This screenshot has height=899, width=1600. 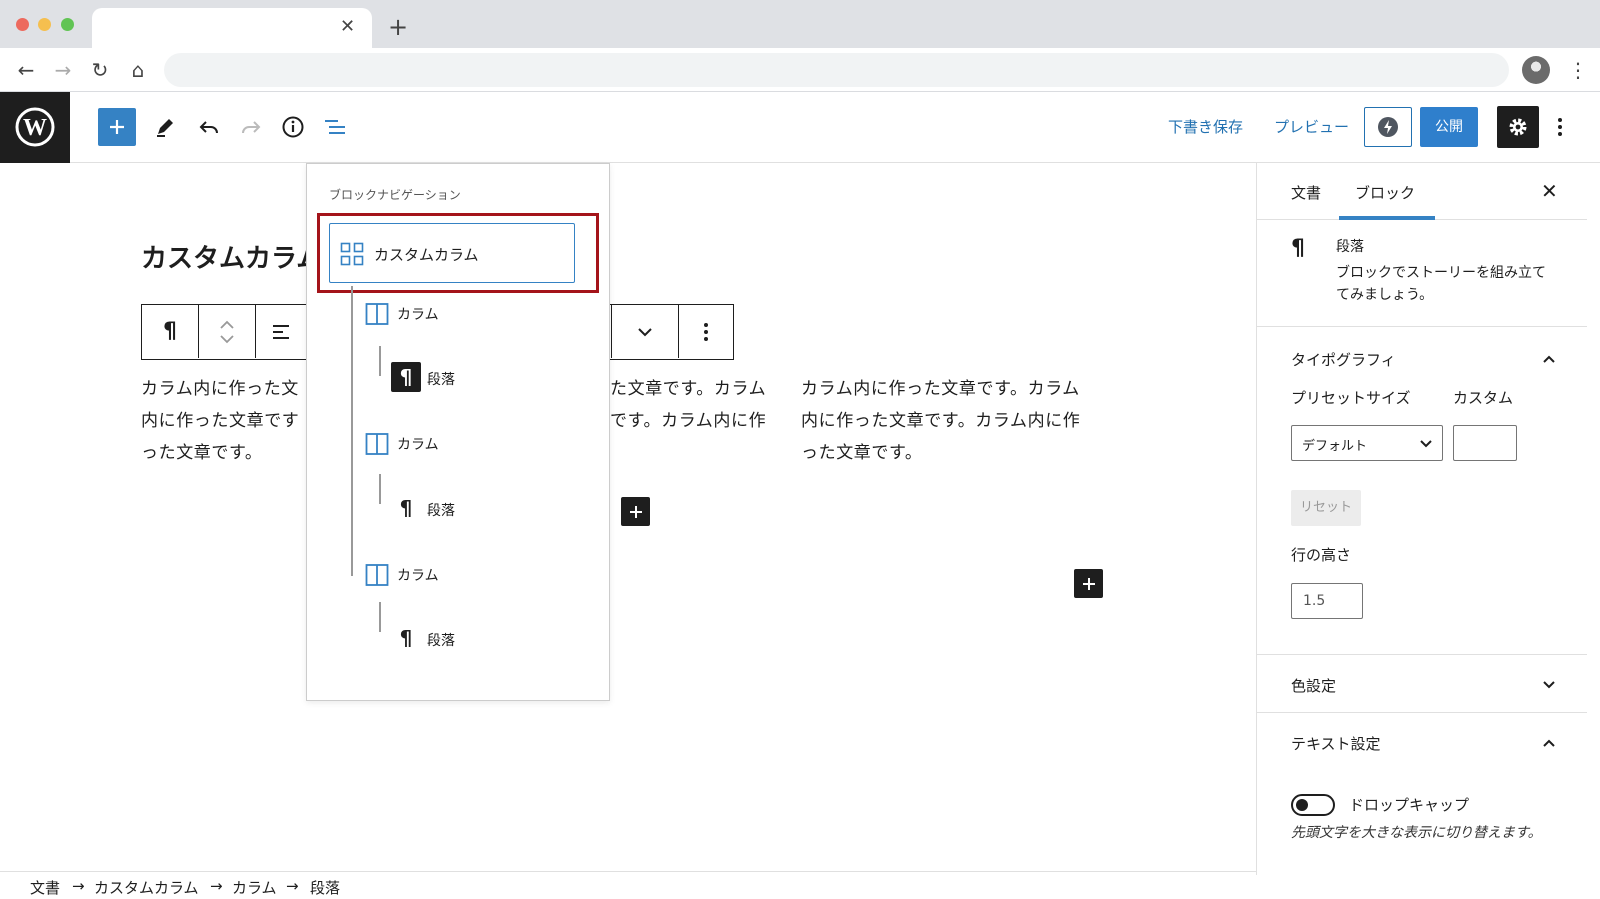 What do you see at coordinates (628, 885) in the screenshot?
I see `breadcrumb: 文書 → カスタムカラム → カラム → 段落` at bounding box center [628, 885].